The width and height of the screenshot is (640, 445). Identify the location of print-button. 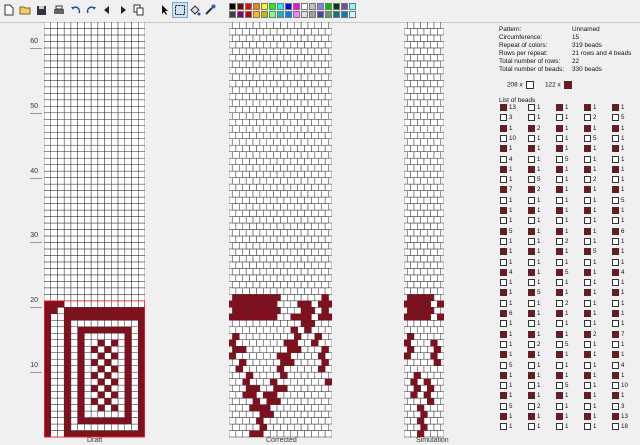
(59, 10).